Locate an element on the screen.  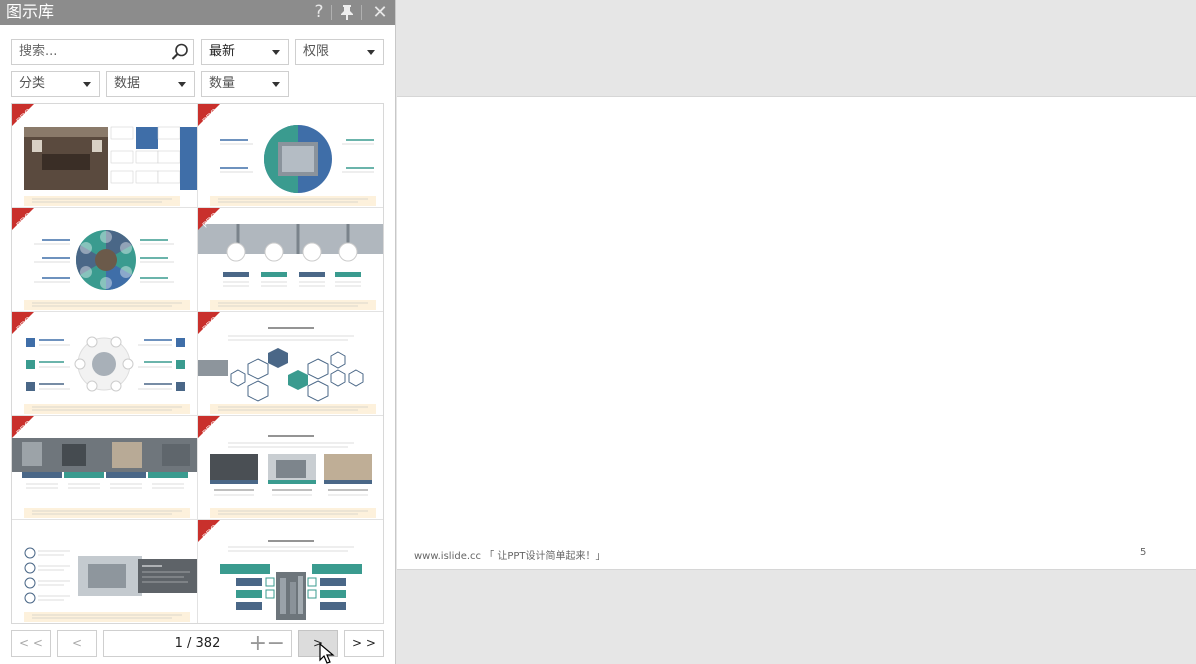
search-icon is located at coordinates (180, 52).